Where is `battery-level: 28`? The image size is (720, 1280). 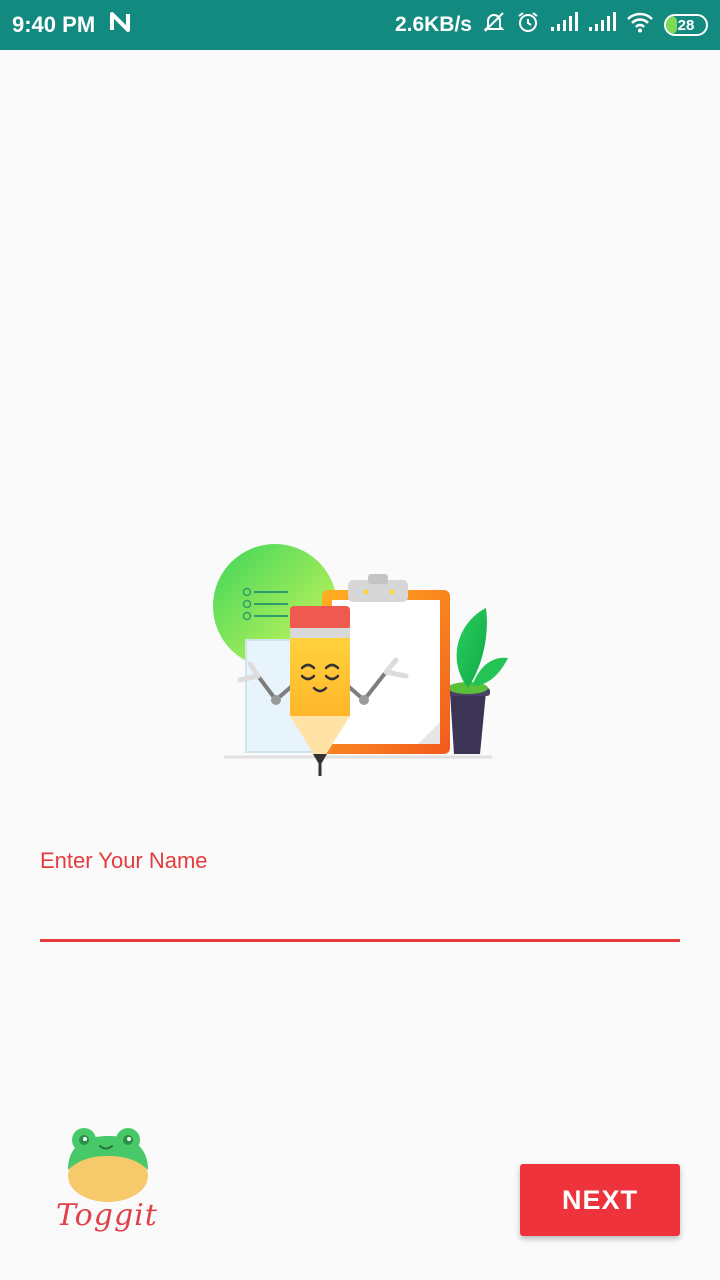
battery-level: 28 is located at coordinates (686, 25).